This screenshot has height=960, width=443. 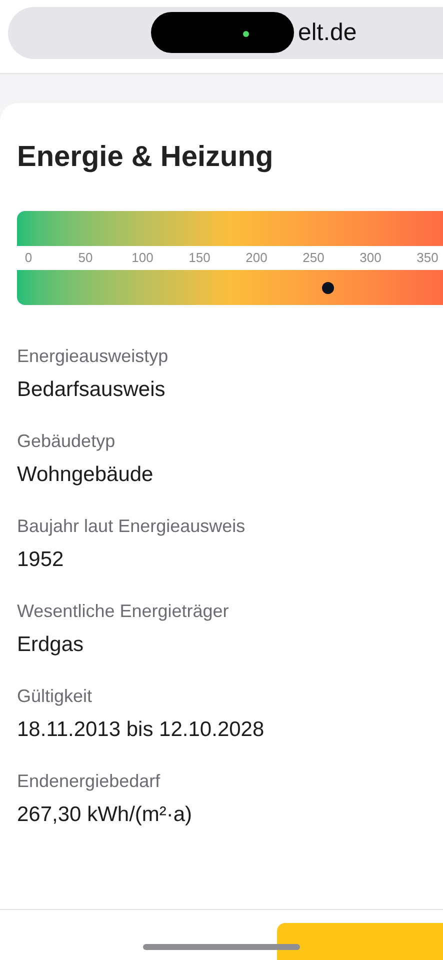 I want to click on field-value: Erdgas, so click(x=51, y=645).